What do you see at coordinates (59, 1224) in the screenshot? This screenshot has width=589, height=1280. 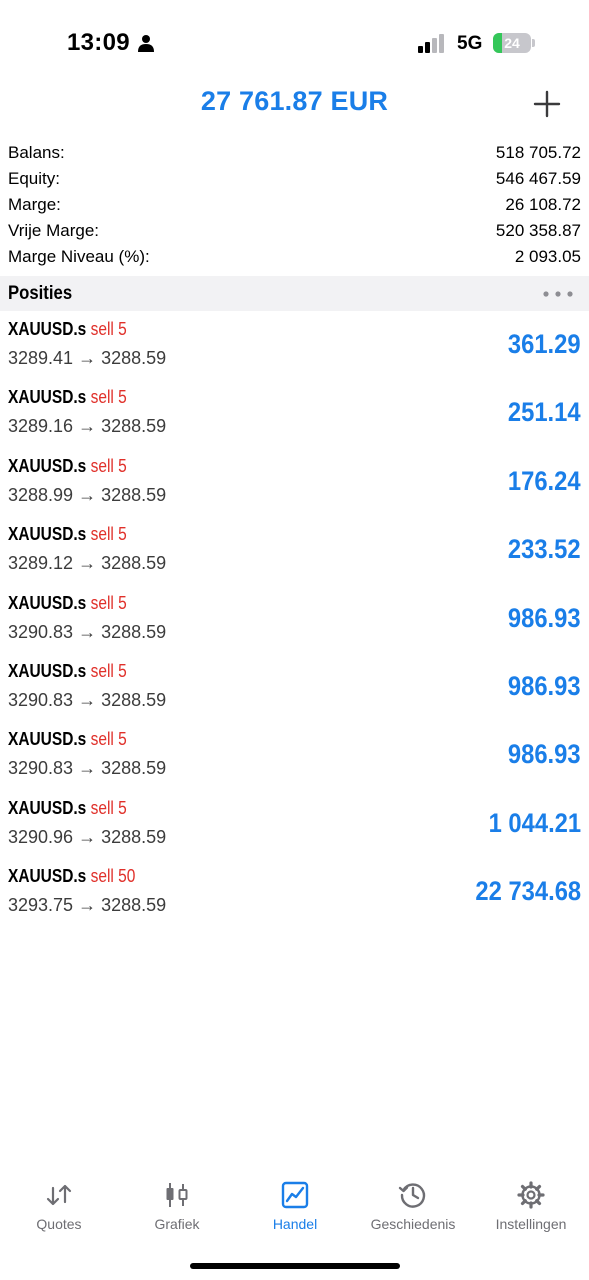 I see `tab-label: Quotes` at bounding box center [59, 1224].